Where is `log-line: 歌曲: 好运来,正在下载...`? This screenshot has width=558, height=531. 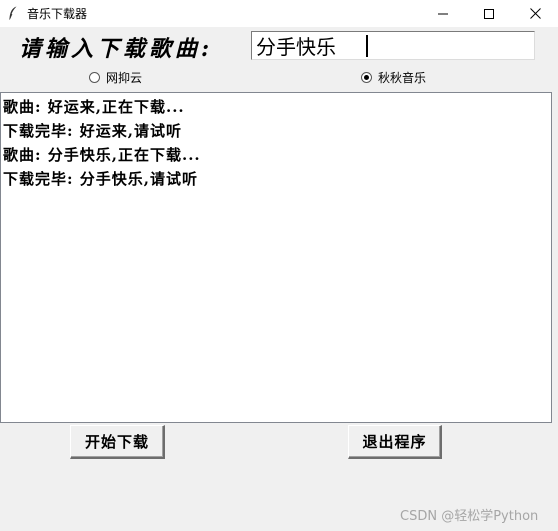 log-line: 歌曲: 好运来,正在下载... is located at coordinates (94, 107).